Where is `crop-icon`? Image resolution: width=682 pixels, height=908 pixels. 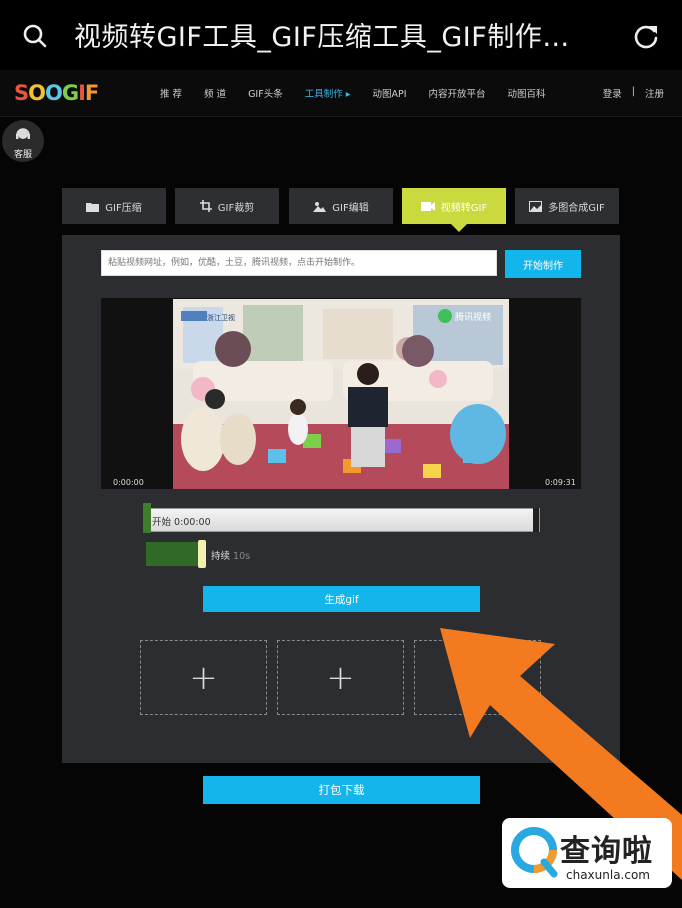 crop-icon is located at coordinates (205, 206).